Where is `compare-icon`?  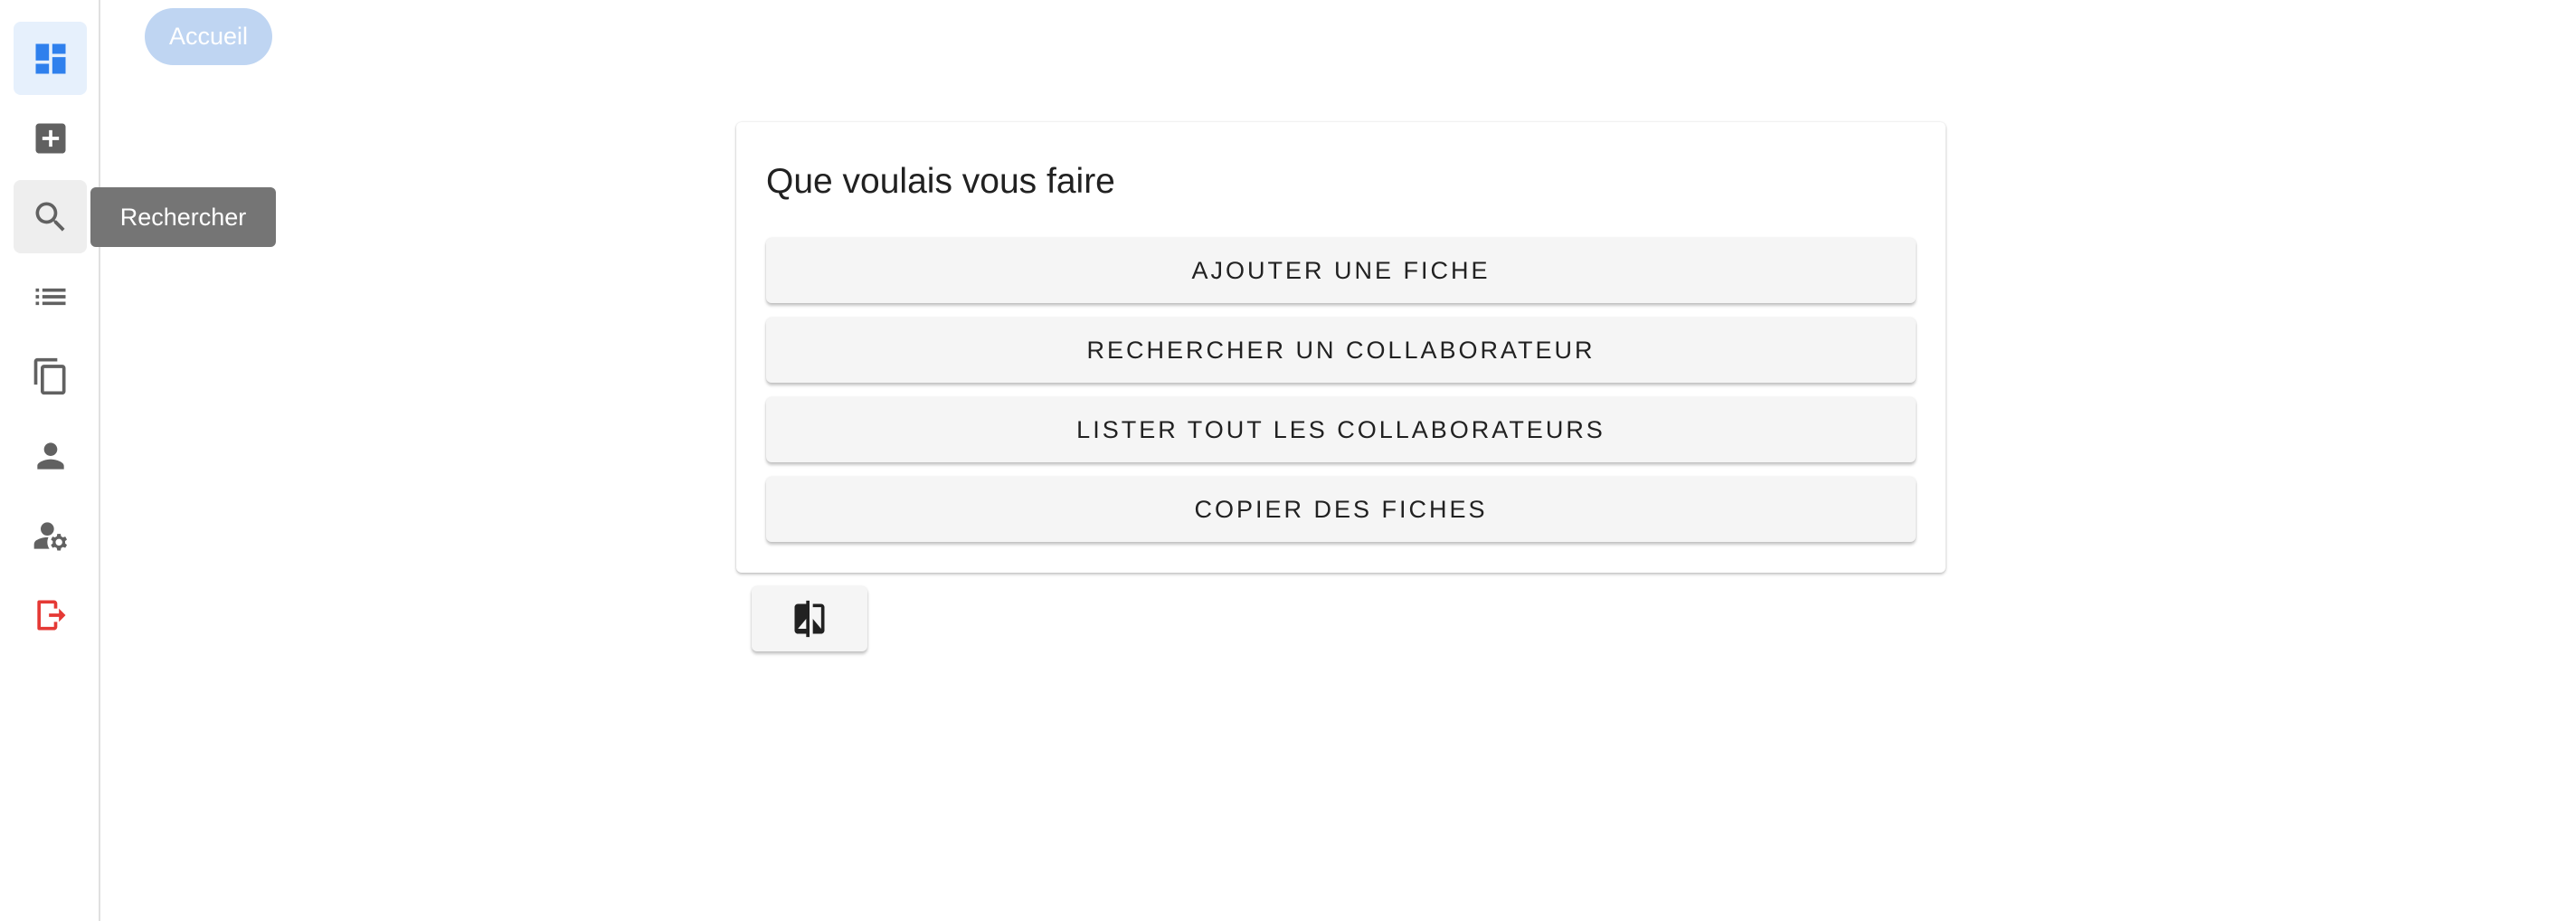 compare-icon is located at coordinates (809, 619).